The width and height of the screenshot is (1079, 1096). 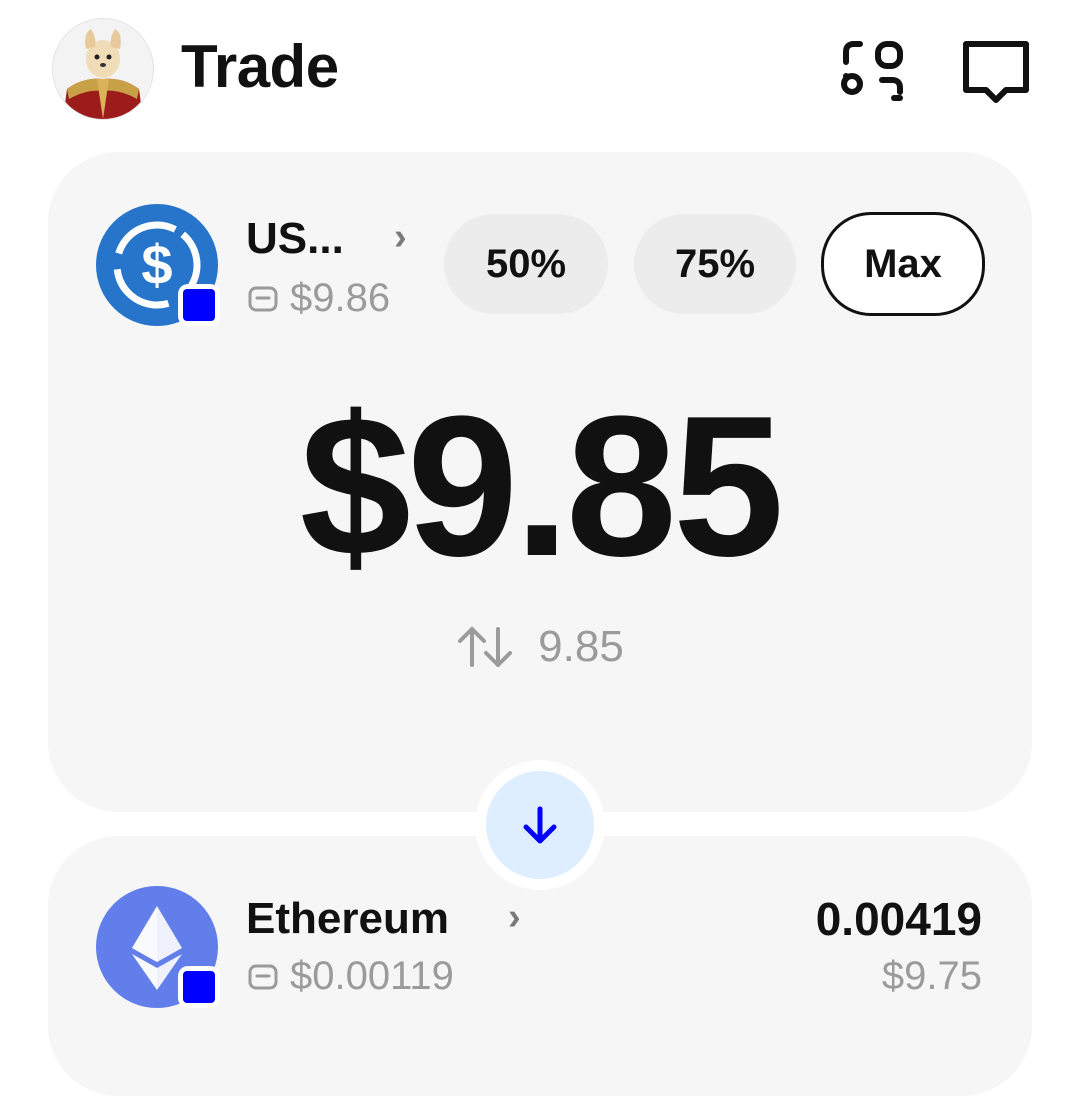 I want to click on token-equivalent: 9.85, so click(x=581, y=646).